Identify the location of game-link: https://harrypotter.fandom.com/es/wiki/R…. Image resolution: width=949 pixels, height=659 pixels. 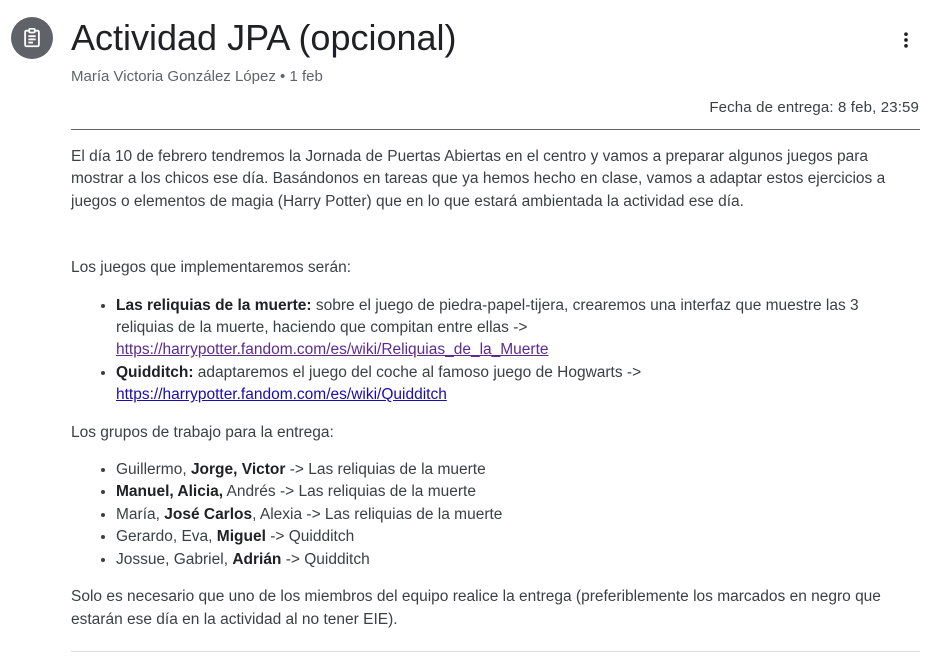
(332, 349).